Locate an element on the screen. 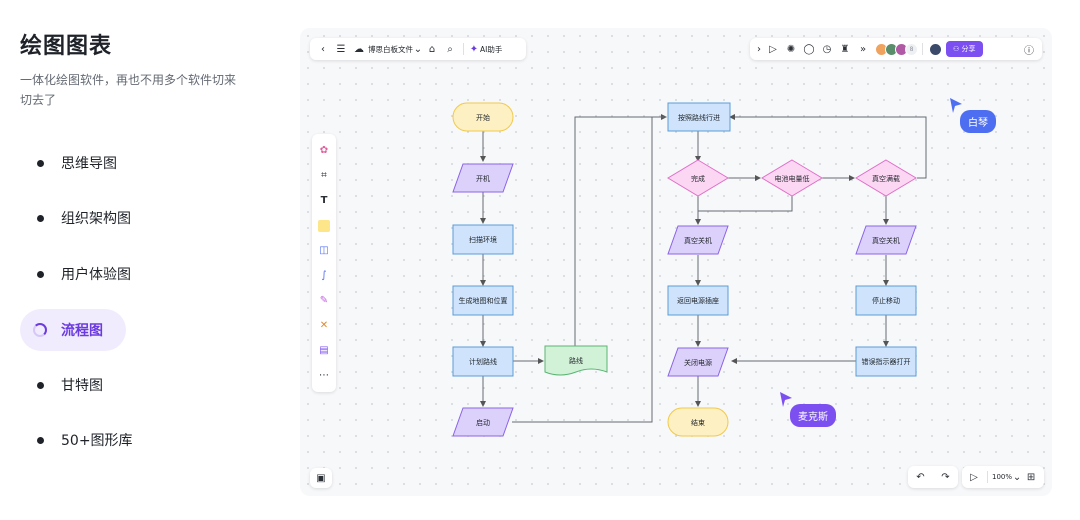  flow-node-map: 生成地图和位置 is located at coordinates (483, 300).